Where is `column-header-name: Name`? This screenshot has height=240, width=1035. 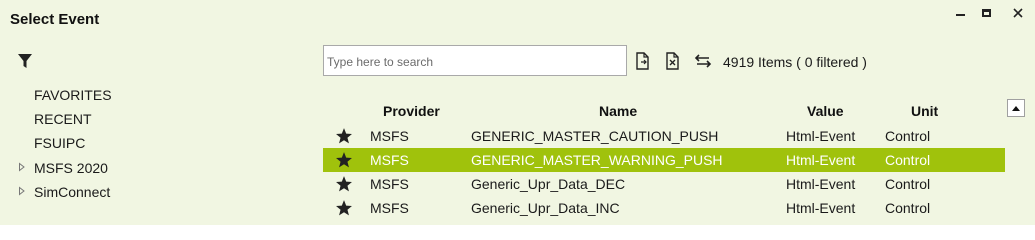 column-header-name: Name is located at coordinates (618, 111).